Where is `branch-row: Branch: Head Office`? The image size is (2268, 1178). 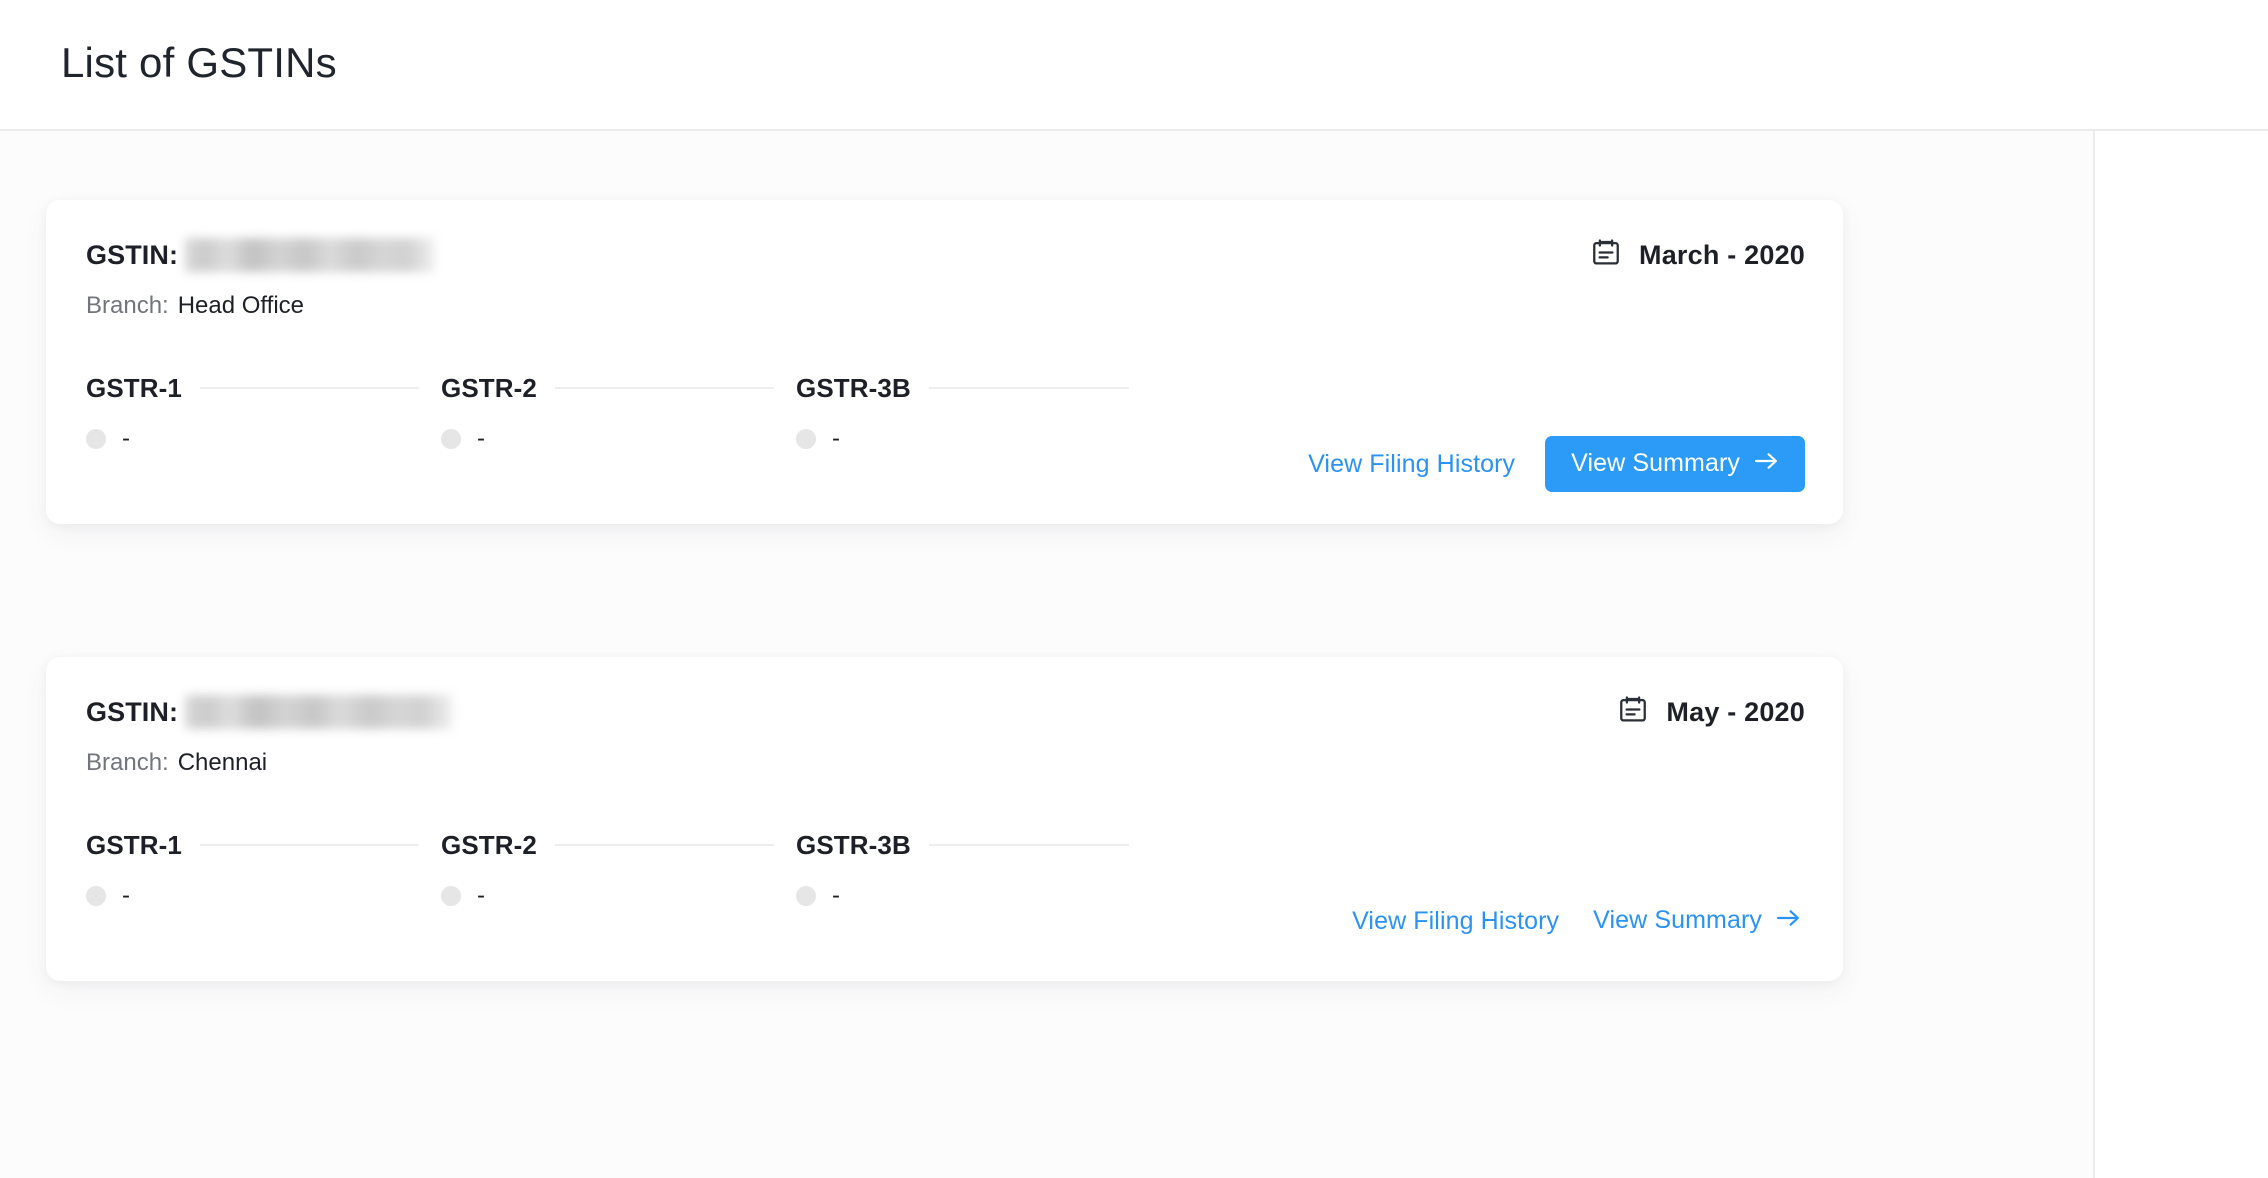 branch-row: Branch: Head Office is located at coordinates (195, 306).